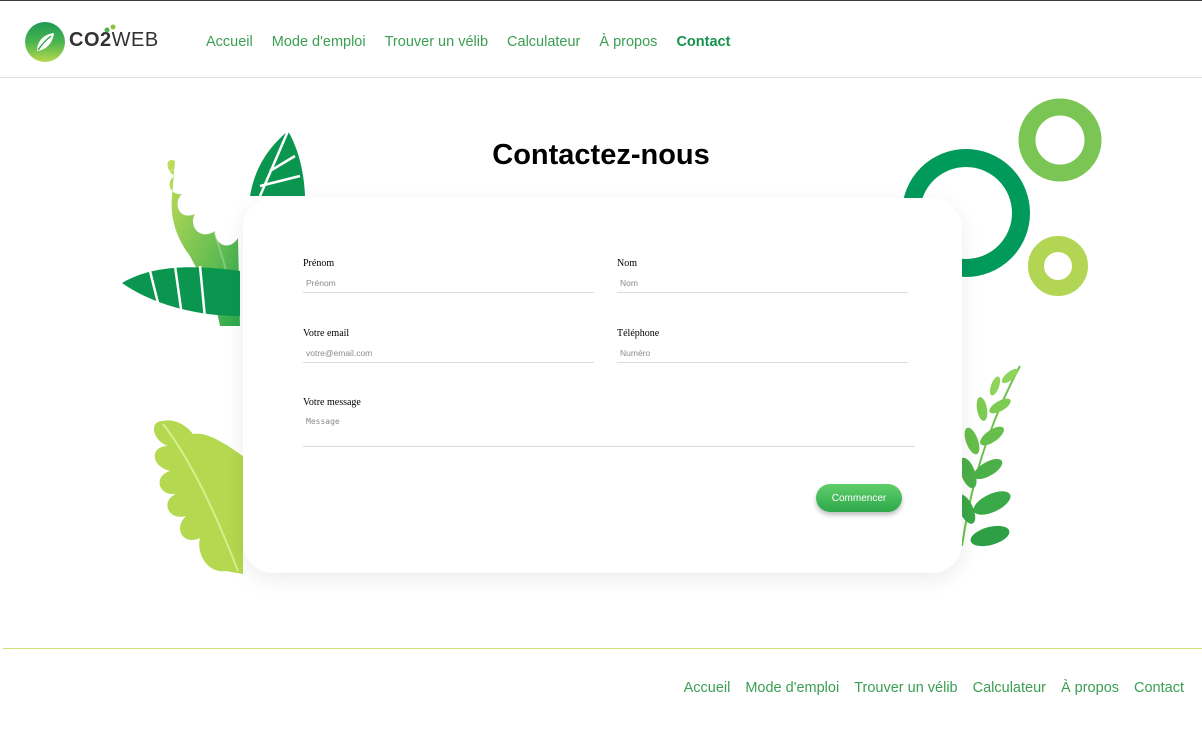  I want to click on bubbles-icon, so click(110, 28).